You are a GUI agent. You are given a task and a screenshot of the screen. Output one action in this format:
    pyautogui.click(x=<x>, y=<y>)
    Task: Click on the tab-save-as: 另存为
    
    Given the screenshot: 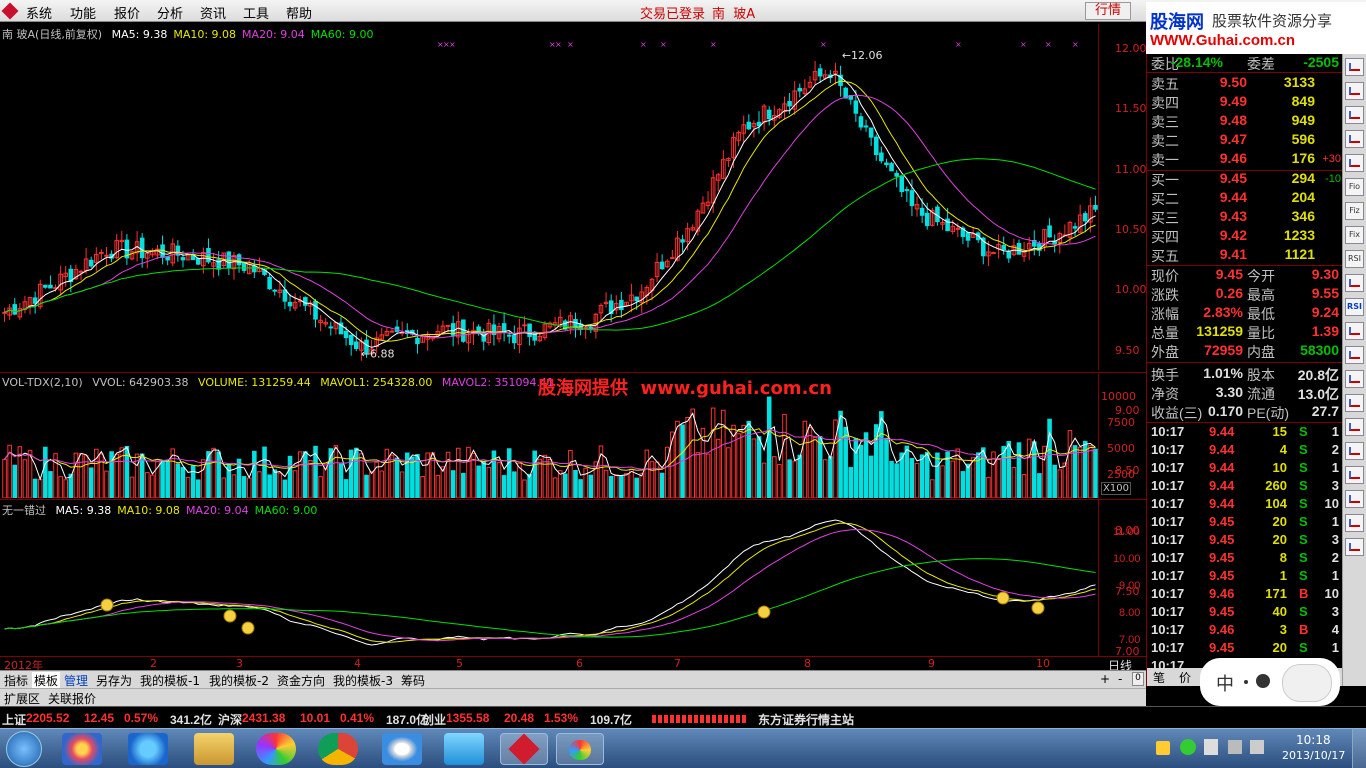 What is the action you would take?
    pyautogui.click(x=114, y=680)
    